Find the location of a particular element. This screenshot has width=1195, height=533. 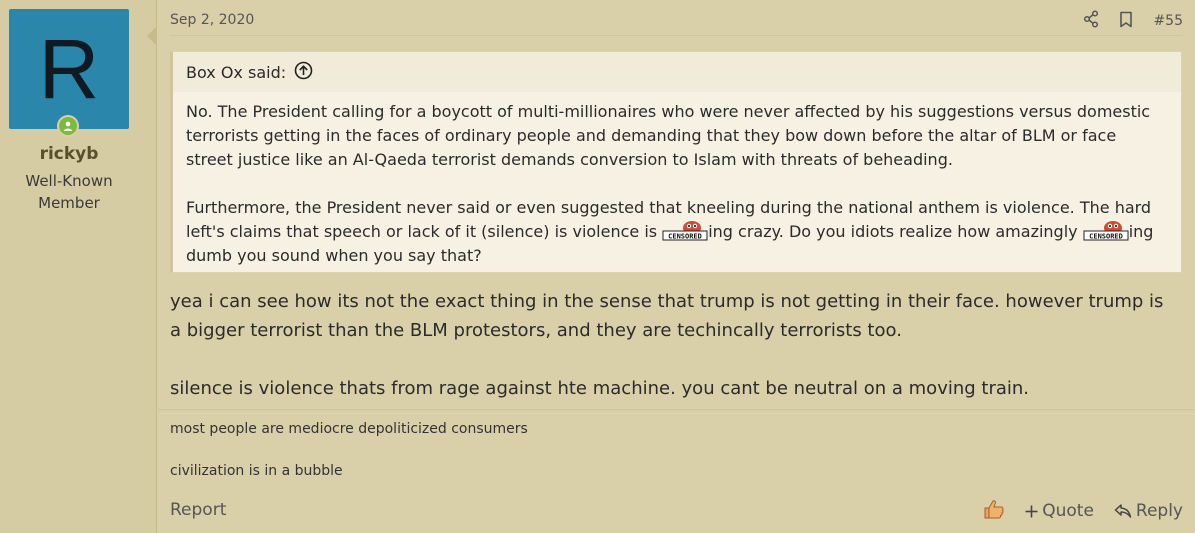

plus-icon is located at coordinates (1031, 511).